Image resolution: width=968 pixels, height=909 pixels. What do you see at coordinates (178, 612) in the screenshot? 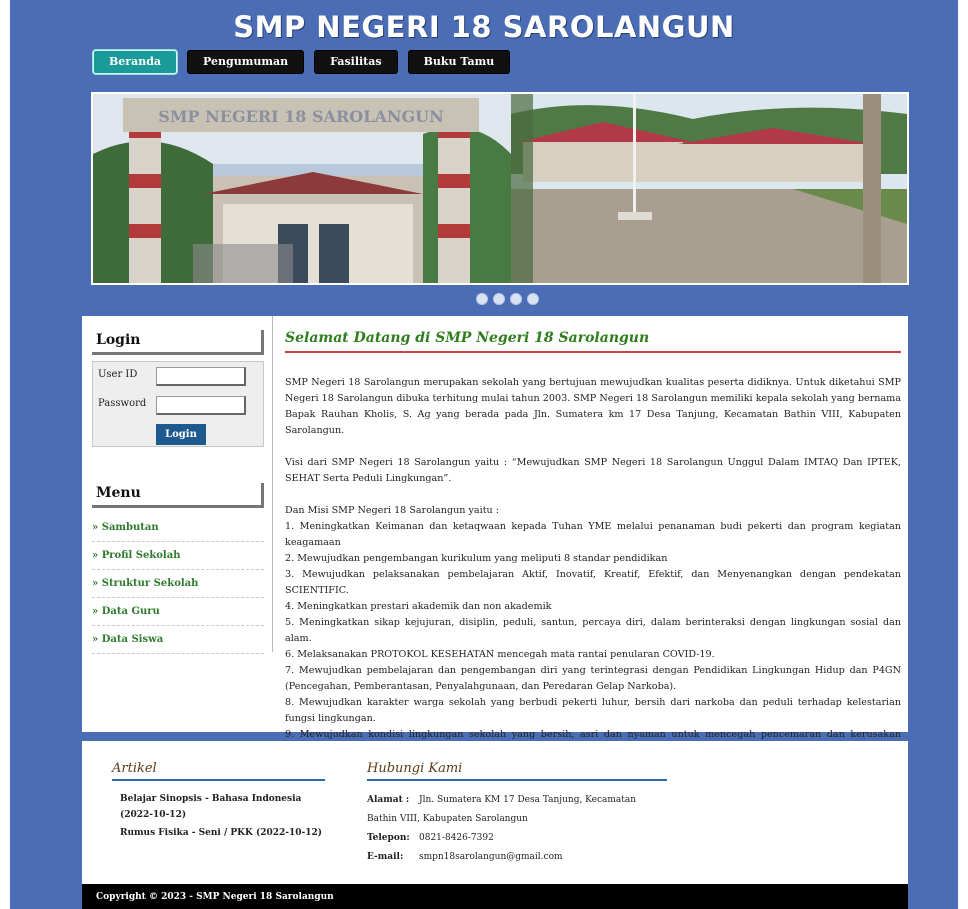
I see `menu-item-data-guru: » Data Guru` at bounding box center [178, 612].